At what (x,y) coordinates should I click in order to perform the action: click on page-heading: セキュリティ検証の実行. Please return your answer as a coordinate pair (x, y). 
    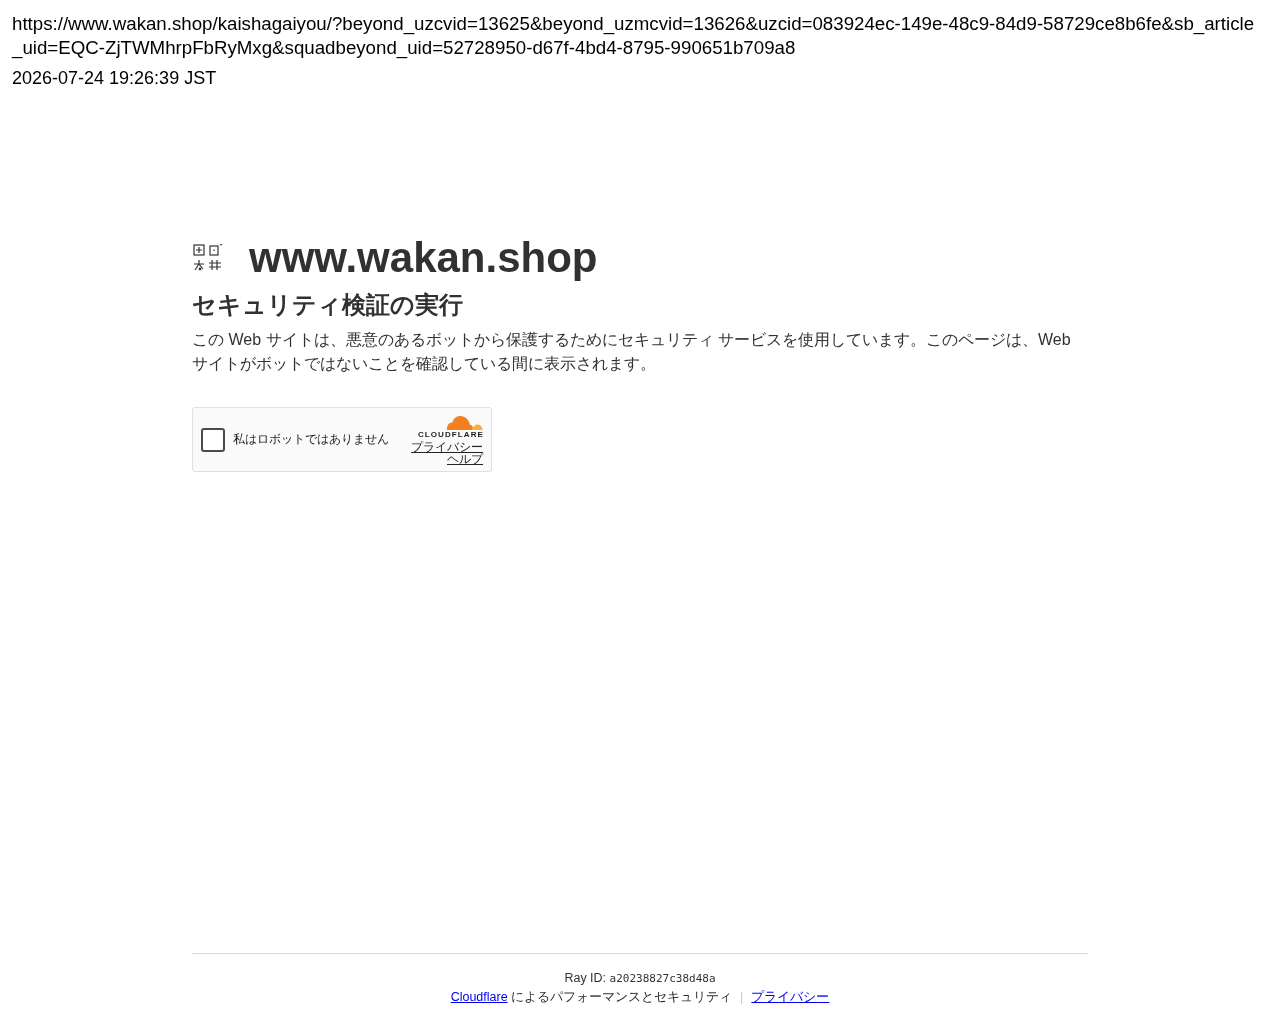
    Looking at the image, I should click on (328, 305).